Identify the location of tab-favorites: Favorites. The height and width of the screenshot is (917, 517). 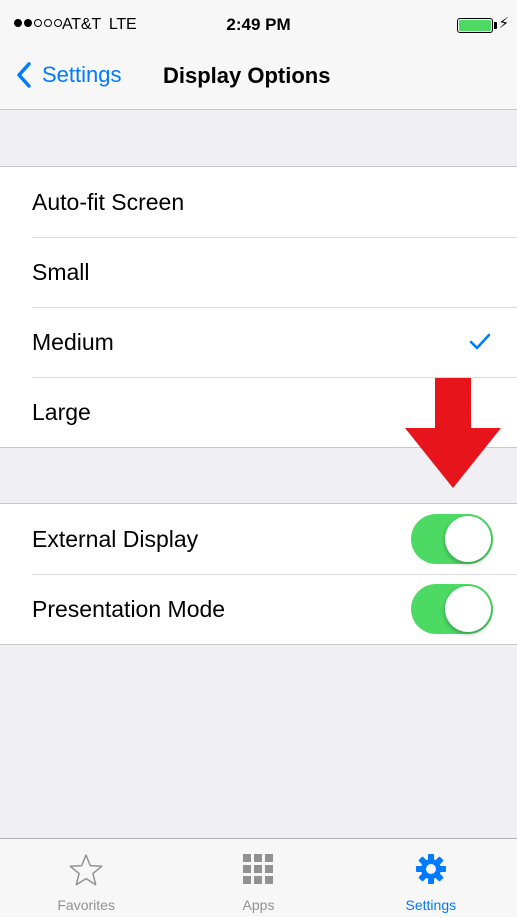
(86, 878).